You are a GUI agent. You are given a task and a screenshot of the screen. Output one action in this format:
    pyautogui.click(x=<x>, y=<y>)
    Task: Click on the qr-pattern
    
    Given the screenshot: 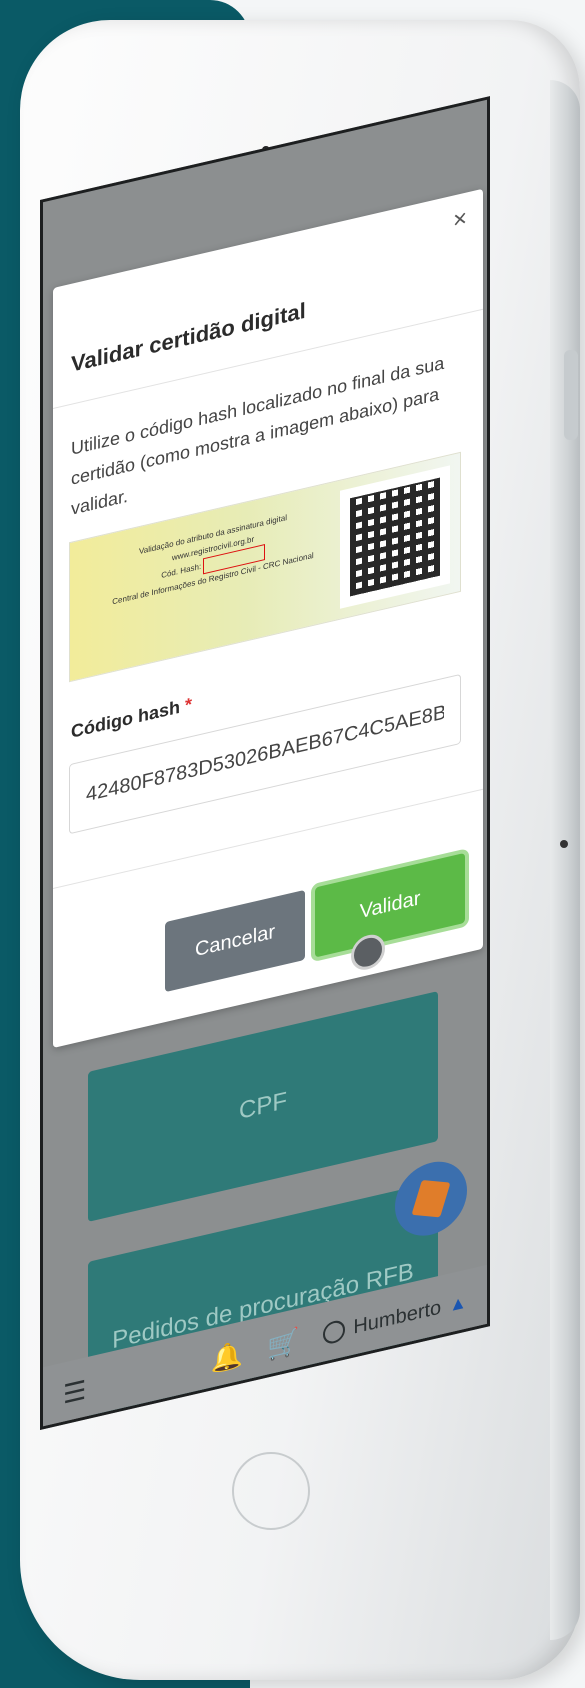 What is the action you would take?
    pyautogui.click(x=395, y=537)
    